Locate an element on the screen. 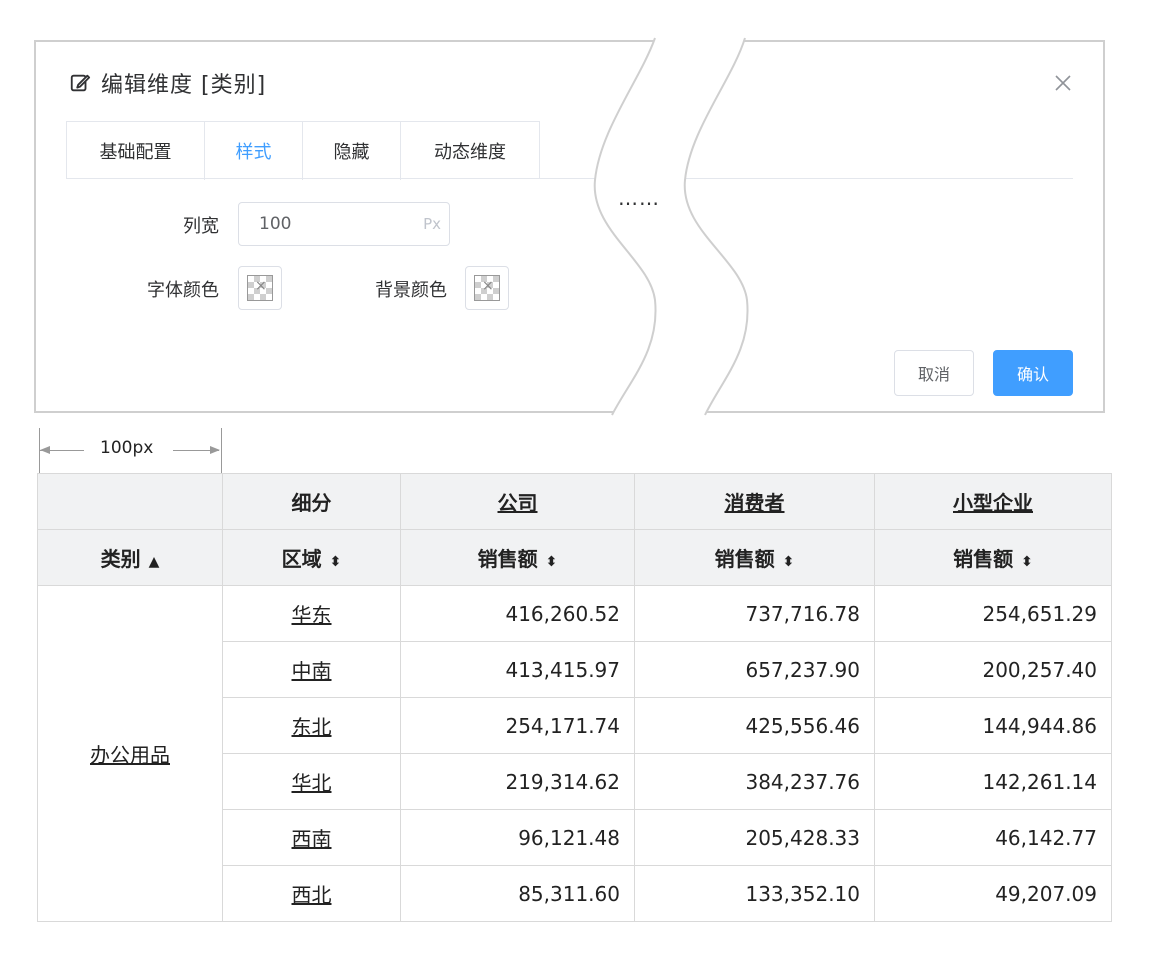  dialog-header: 编辑维度 [类别] is located at coordinates (167, 83).